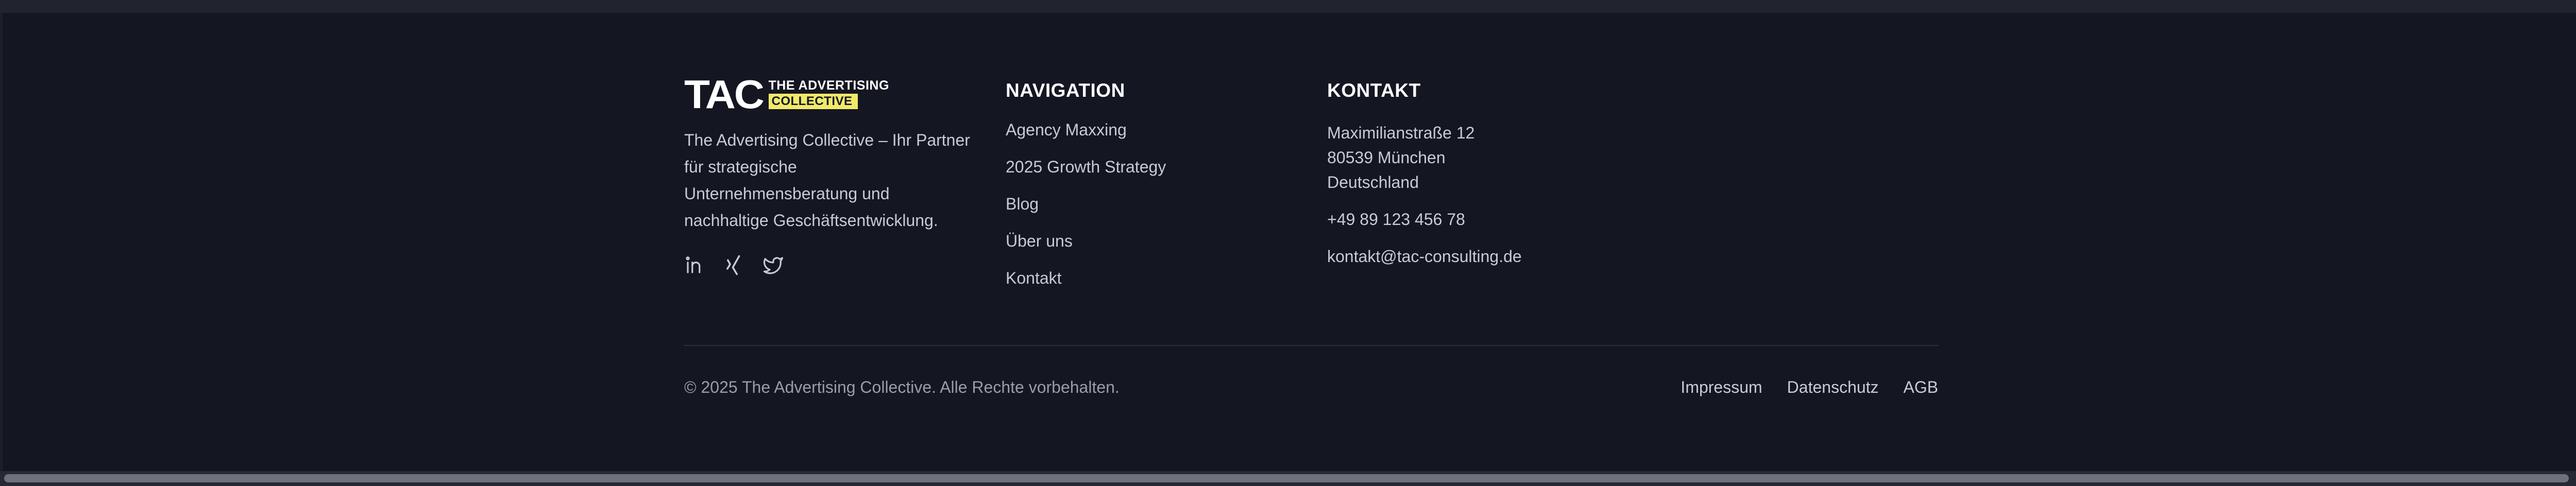 This screenshot has width=2576, height=486. Describe the element at coordinates (1373, 182) in the screenshot. I see `address-country: Deutschland` at that location.